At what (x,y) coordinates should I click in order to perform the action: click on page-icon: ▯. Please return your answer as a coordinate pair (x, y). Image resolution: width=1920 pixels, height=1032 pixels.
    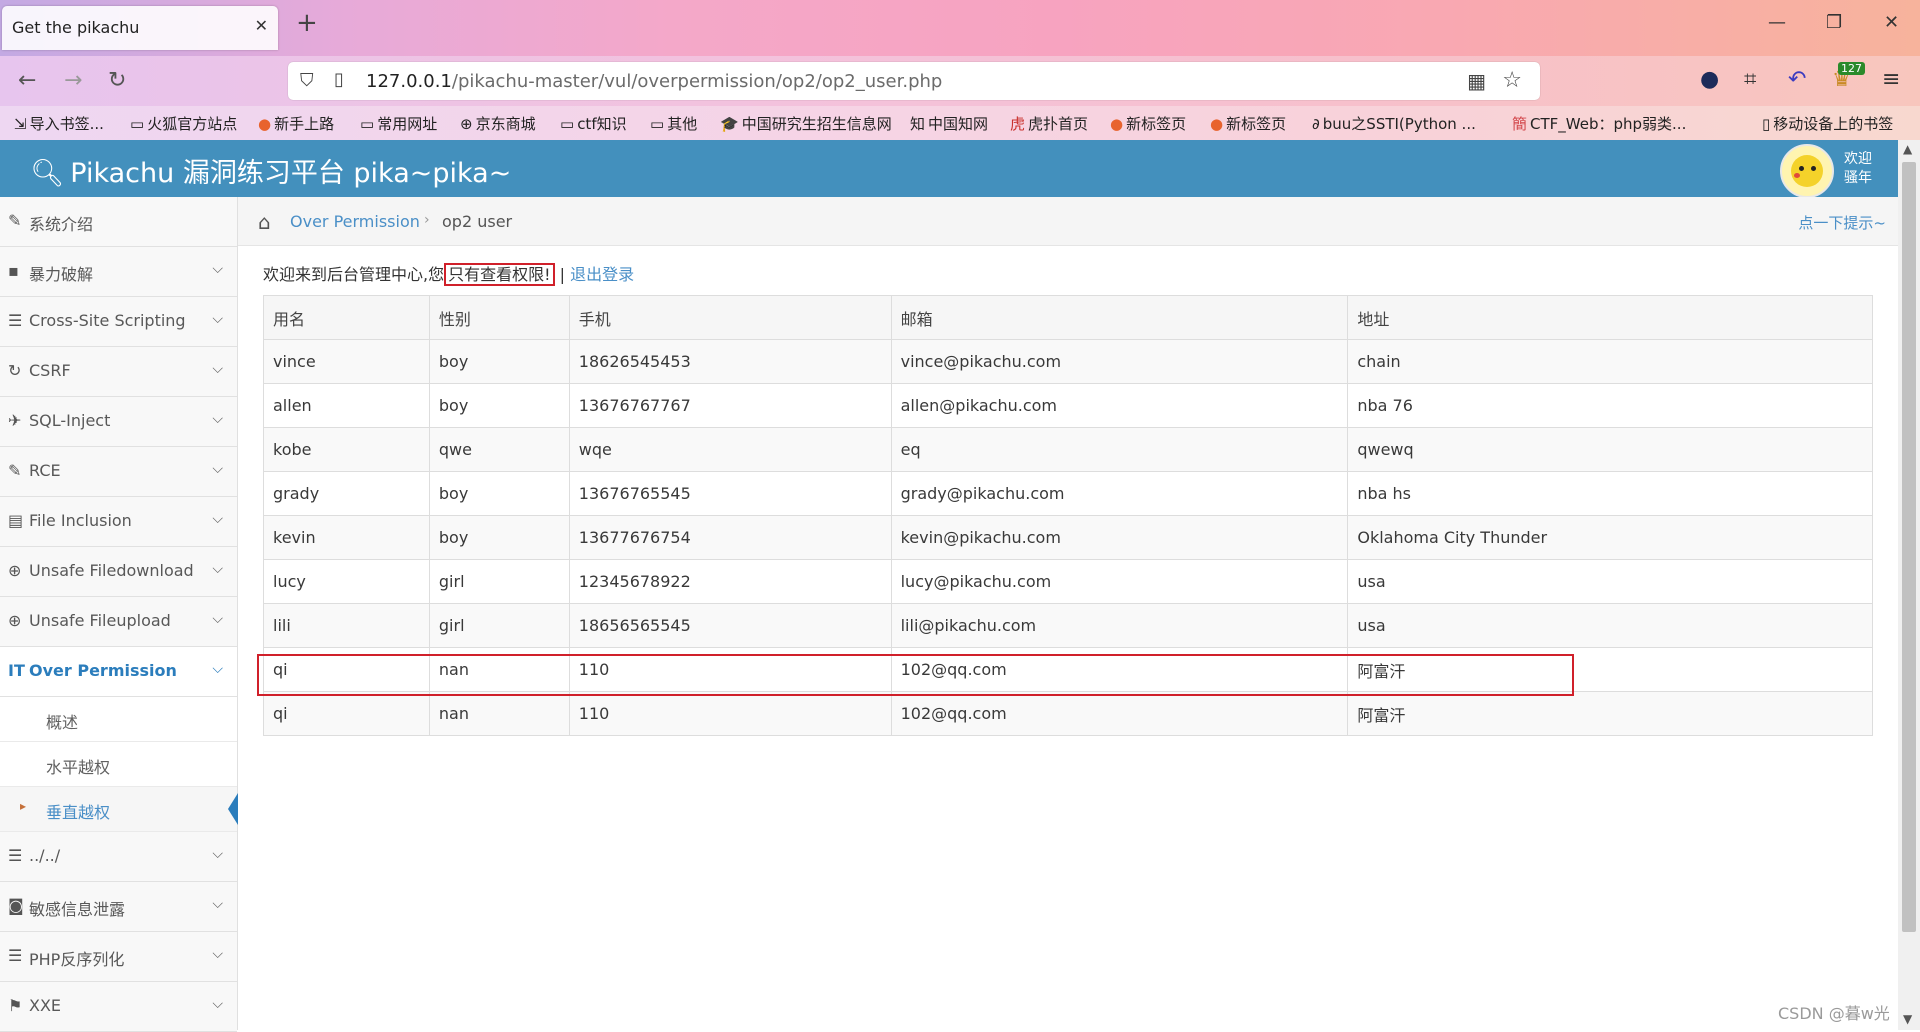
    Looking at the image, I should click on (339, 79).